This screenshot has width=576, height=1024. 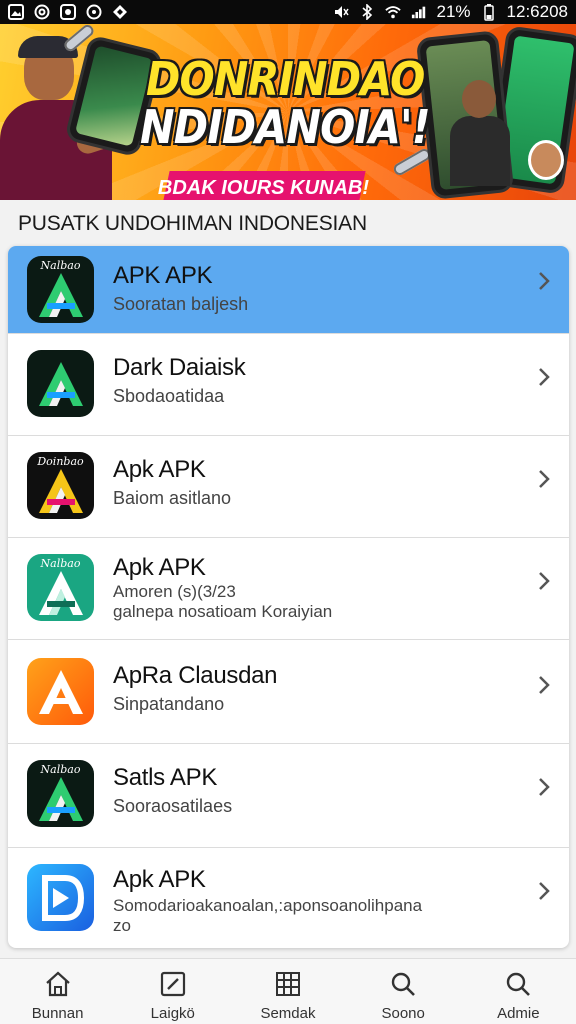 What do you see at coordinates (288, 796) in the screenshot?
I see `app-row: Nalbao Satls APK Sooraosatilaes` at bounding box center [288, 796].